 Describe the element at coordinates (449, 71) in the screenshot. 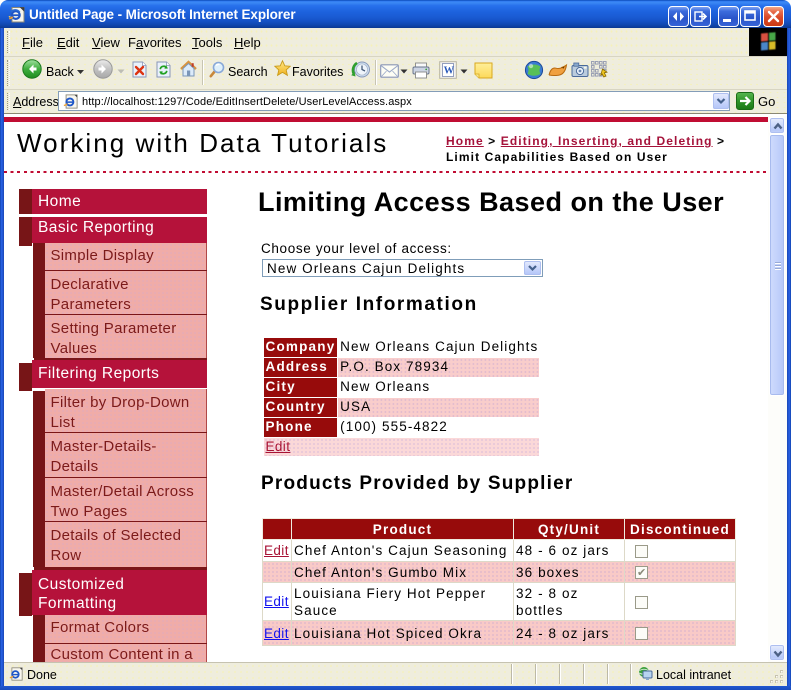

I see `svg-text: W` at that location.